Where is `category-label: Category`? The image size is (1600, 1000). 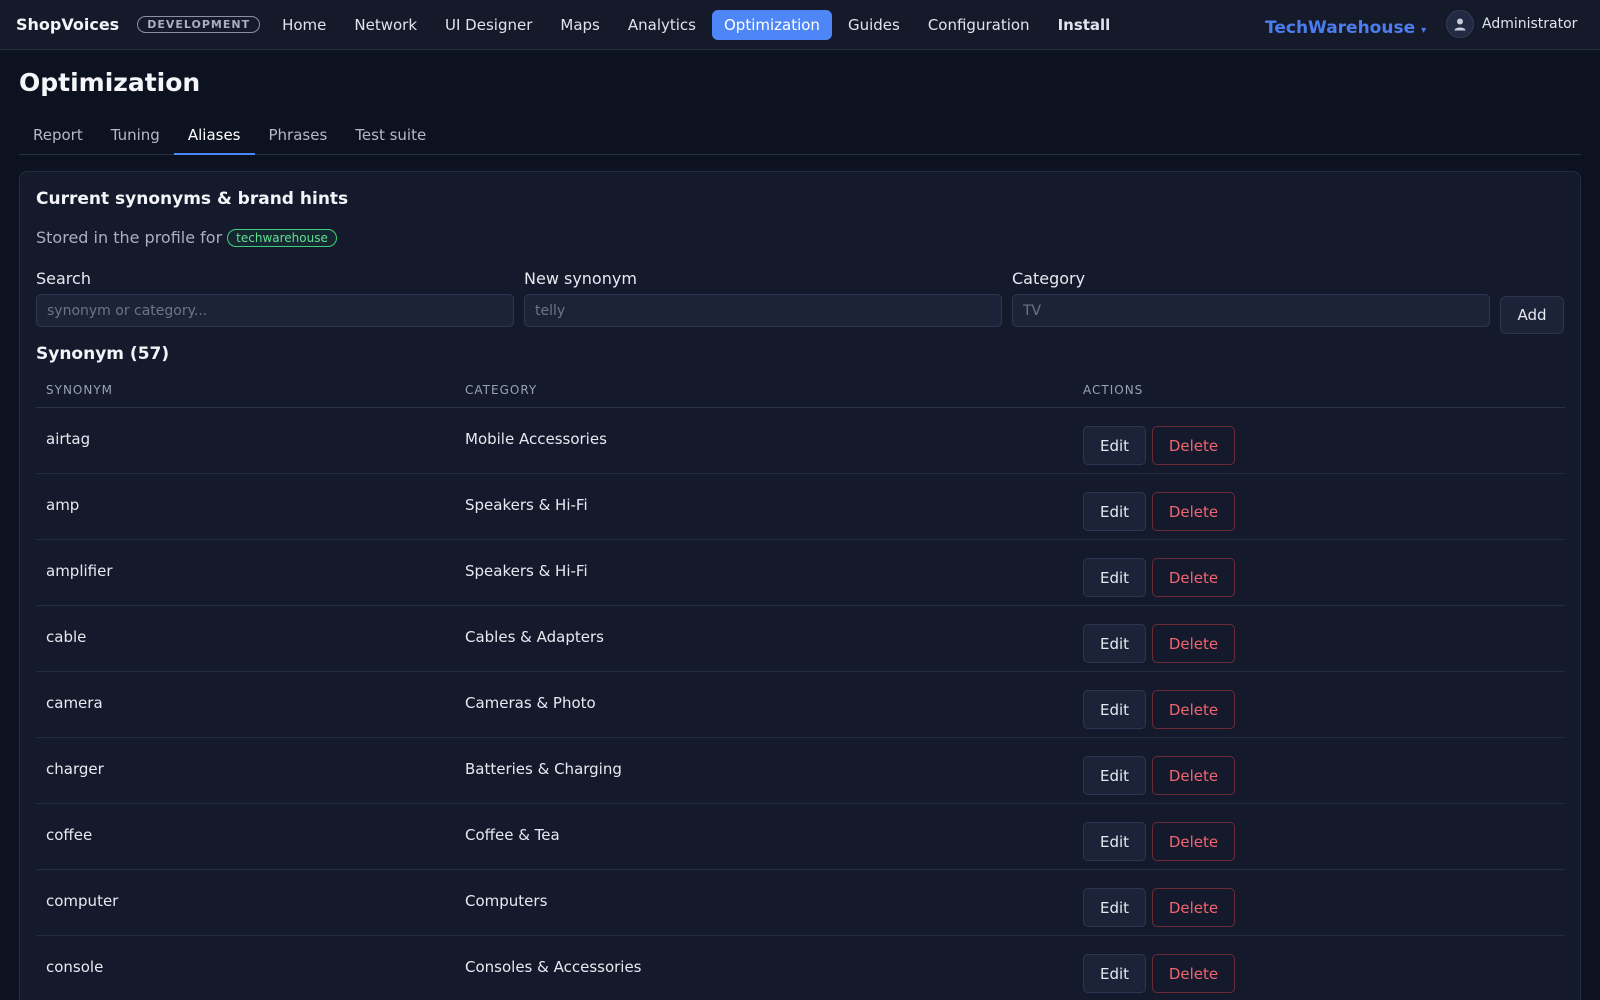 category-label: Category is located at coordinates (1049, 278).